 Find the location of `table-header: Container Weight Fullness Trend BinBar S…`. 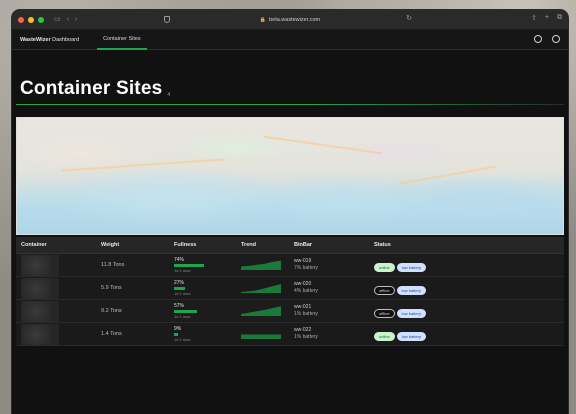

table-header: Container Weight Fullness Trend BinBar S… is located at coordinates (290, 245).